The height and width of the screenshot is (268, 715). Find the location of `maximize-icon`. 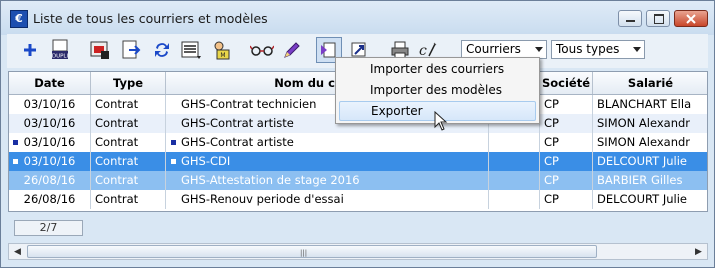

maximize-icon is located at coordinates (659, 19).